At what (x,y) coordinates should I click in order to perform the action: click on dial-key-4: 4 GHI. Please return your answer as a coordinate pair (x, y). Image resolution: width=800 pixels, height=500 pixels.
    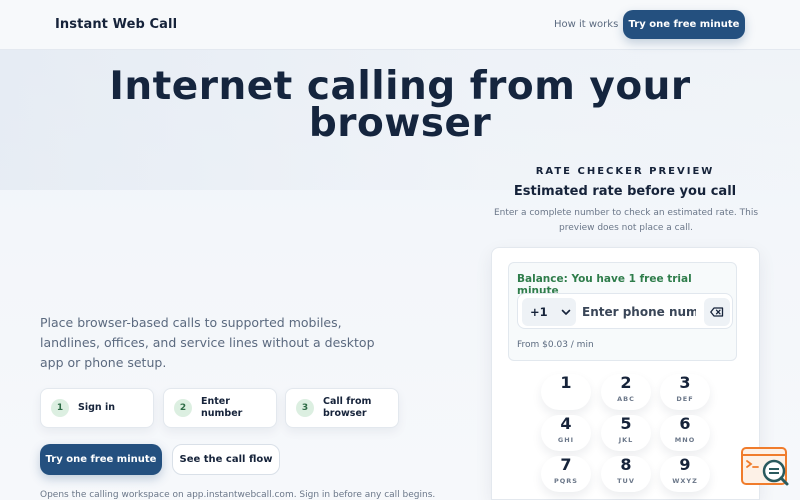
    Looking at the image, I should click on (566, 433).